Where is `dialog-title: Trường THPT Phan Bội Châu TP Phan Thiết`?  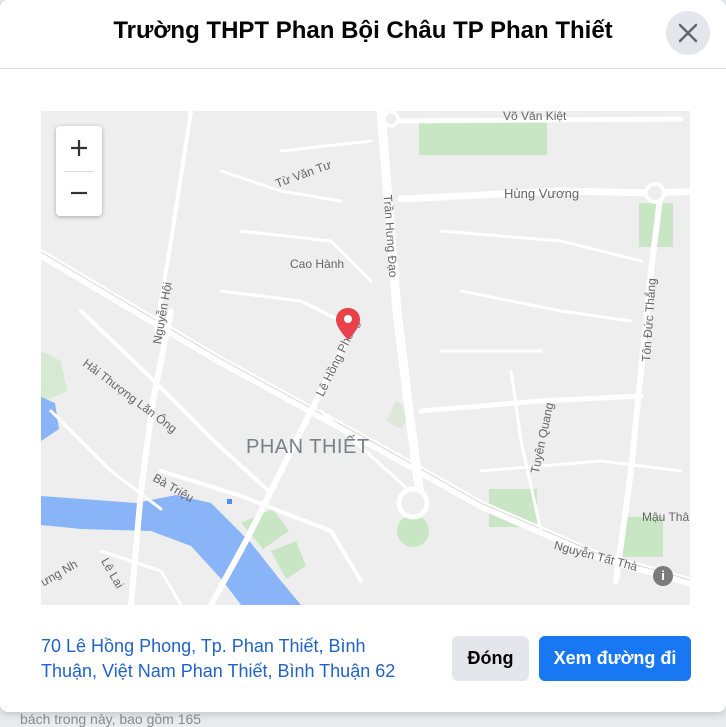 dialog-title: Trường THPT Phan Bội Châu TP Phan Thiết is located at coordinates (363, 30).